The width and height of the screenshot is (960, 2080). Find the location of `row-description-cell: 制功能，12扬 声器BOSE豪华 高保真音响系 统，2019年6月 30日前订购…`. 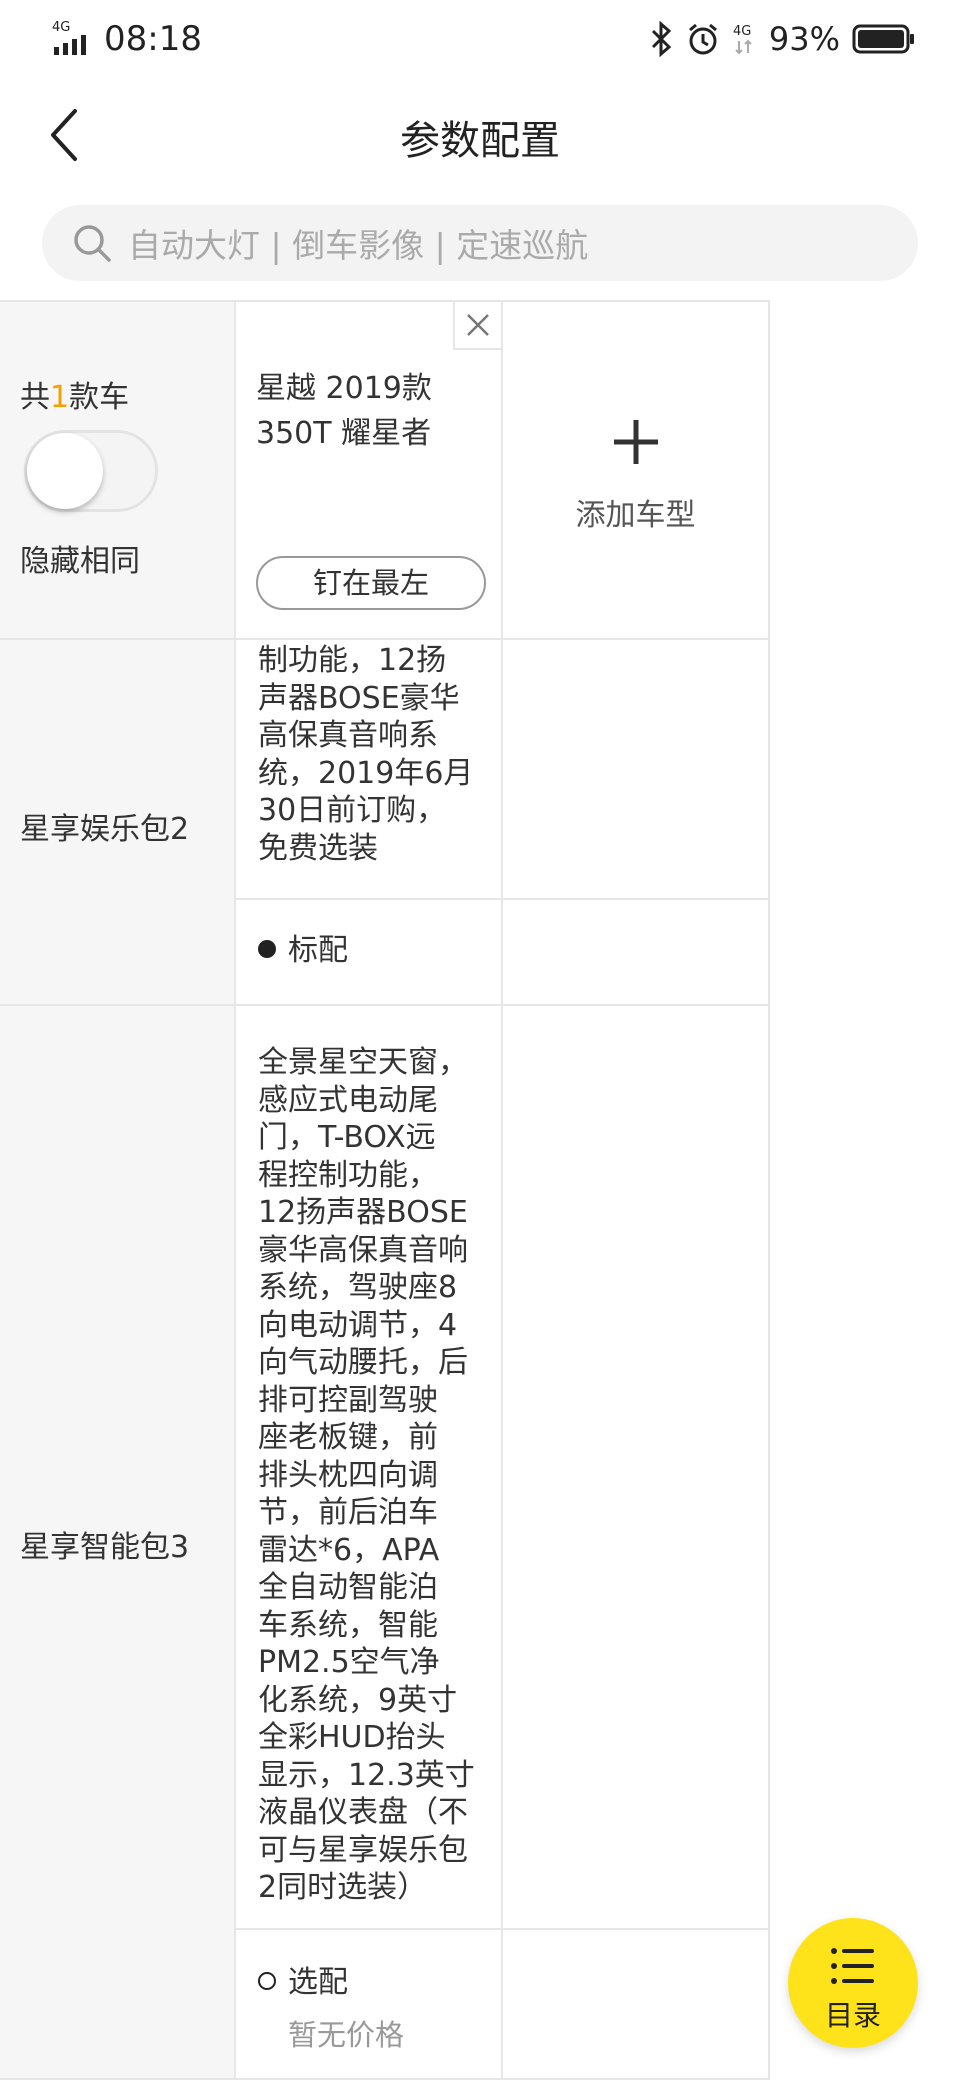

row-description-cell: 制功能，12扬 声器BOSE豪华 高保真音响系 统，2019年6月 30日前订购… is located at coordinates (369, 770).